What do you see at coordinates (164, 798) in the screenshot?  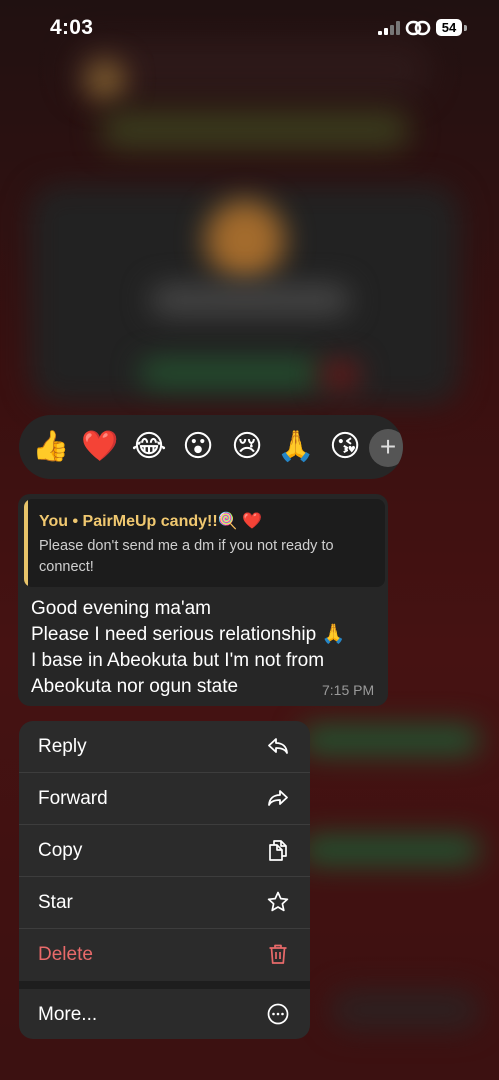 I see `menu-item-forward: Forward` at bounding box center [164, 798].